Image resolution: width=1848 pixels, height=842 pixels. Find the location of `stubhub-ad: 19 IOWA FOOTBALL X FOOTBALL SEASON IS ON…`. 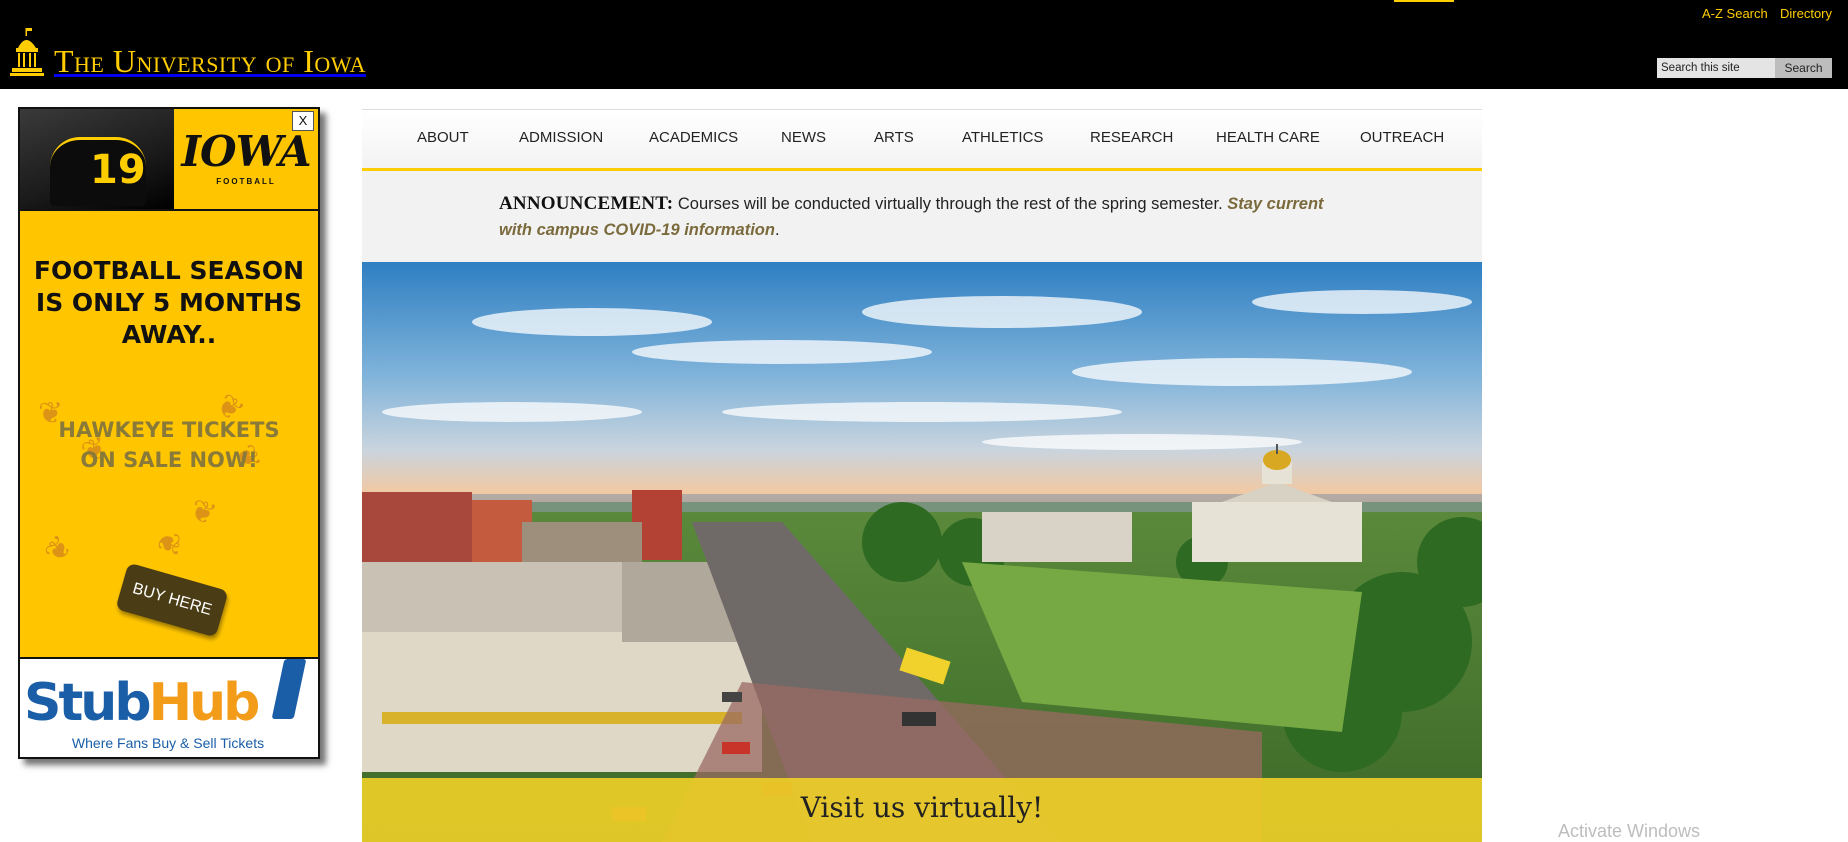

stubhub-ad: 19 IOWA FOOTBALL X FOOTBALL SEASON IS ON… is located at coordinates (169, 433).